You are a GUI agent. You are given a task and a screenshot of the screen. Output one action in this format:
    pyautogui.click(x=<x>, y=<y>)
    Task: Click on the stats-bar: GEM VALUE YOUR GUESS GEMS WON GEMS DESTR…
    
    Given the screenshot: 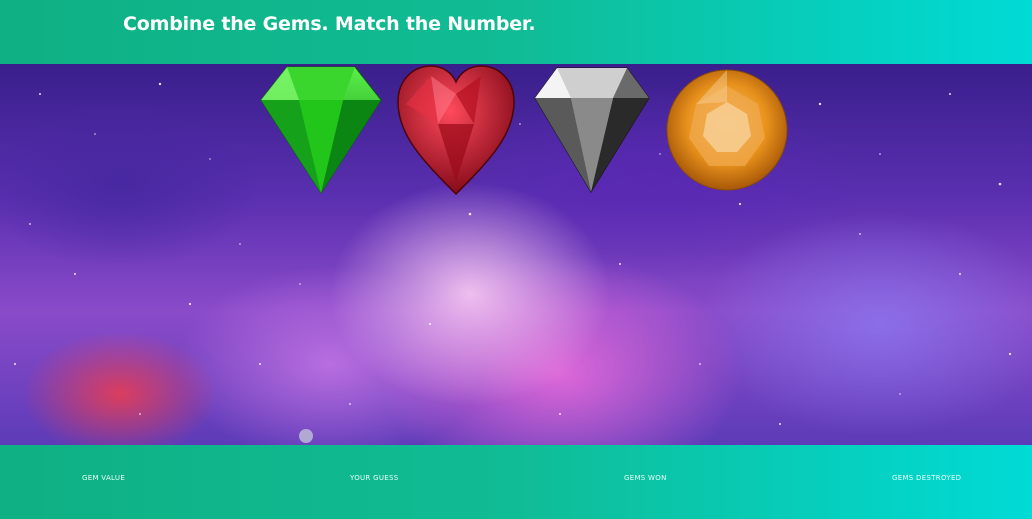 What is the action you would take?
    pyautogui.click(x=516, y=482)
    